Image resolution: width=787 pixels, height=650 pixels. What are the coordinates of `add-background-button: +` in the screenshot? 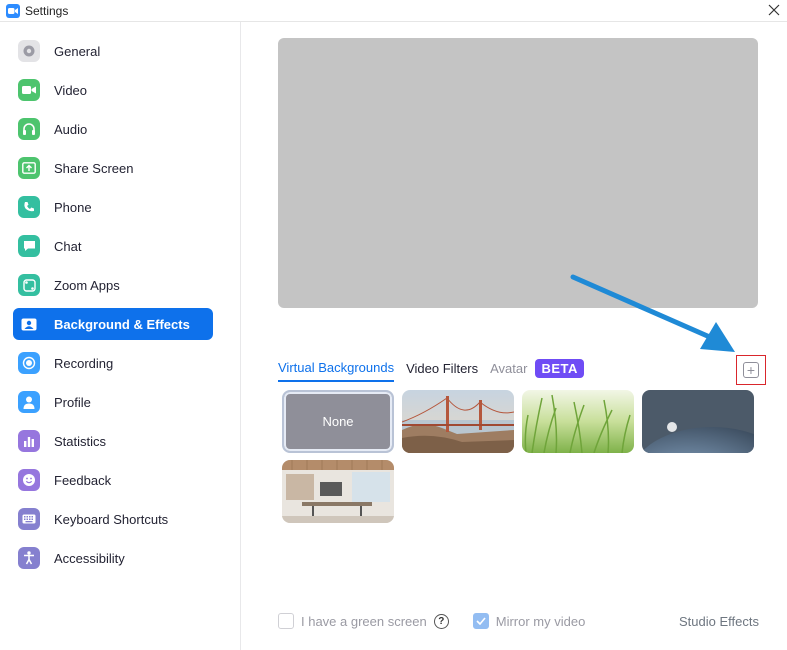 It's located at (751, 370).